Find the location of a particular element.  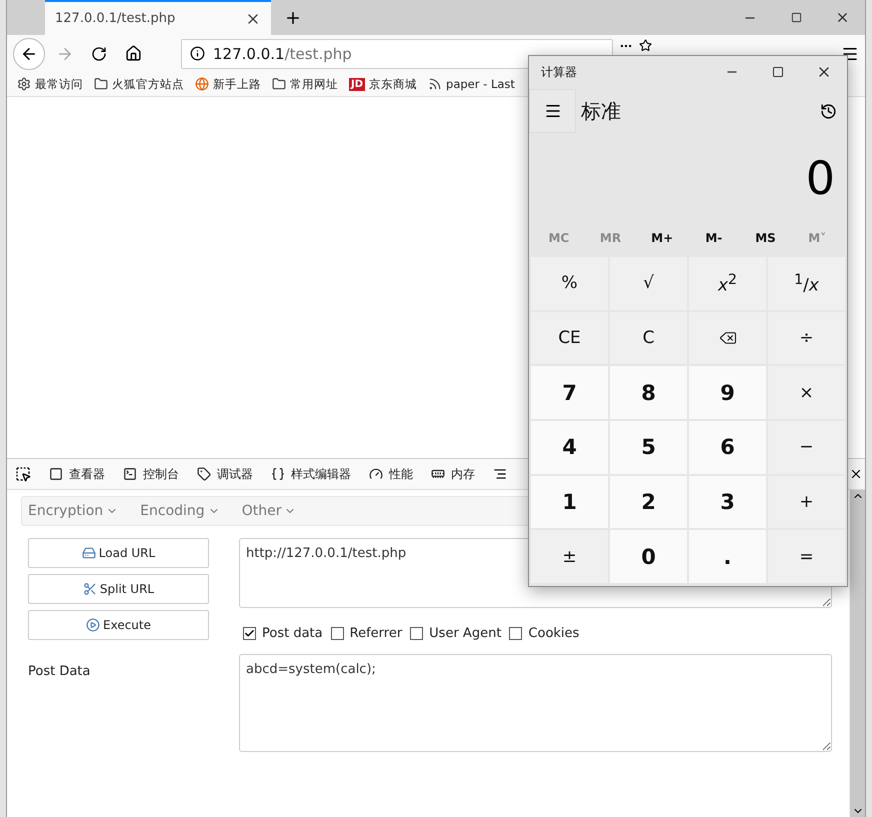

checkbox-label: User Agent is located at coordinates (465, 633).